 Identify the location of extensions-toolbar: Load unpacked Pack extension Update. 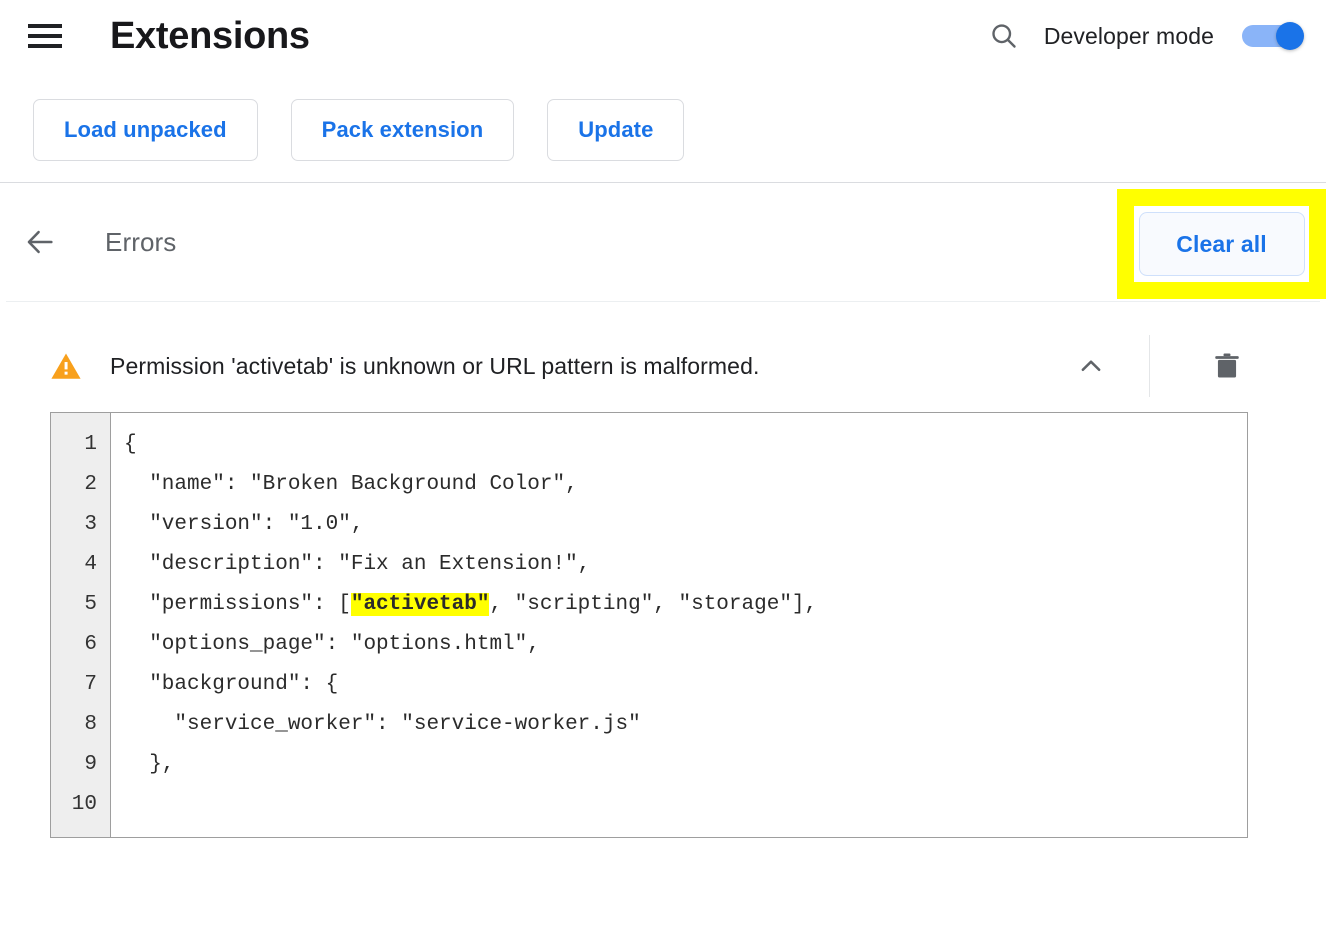
(663, 127).